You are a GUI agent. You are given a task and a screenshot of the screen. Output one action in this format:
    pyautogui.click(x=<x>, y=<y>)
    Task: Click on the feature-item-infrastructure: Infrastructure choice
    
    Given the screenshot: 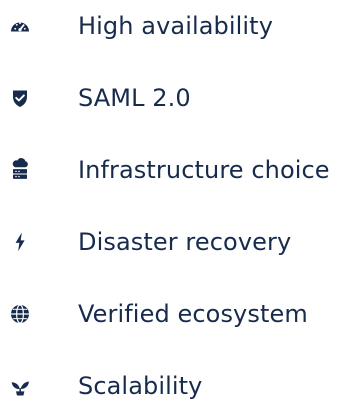 What is the action you would take?
    pyautogui.click(x=181, y=170)
    